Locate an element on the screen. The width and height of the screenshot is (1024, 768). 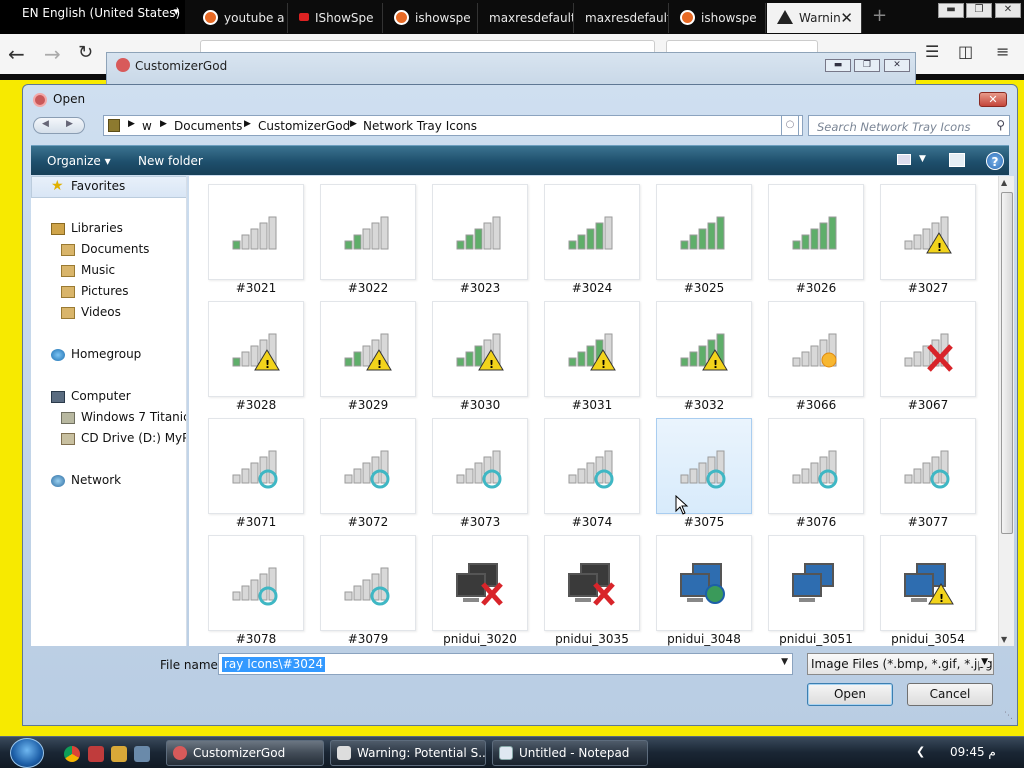
scrollbar-thumb is located at coordinates (1007, 363).